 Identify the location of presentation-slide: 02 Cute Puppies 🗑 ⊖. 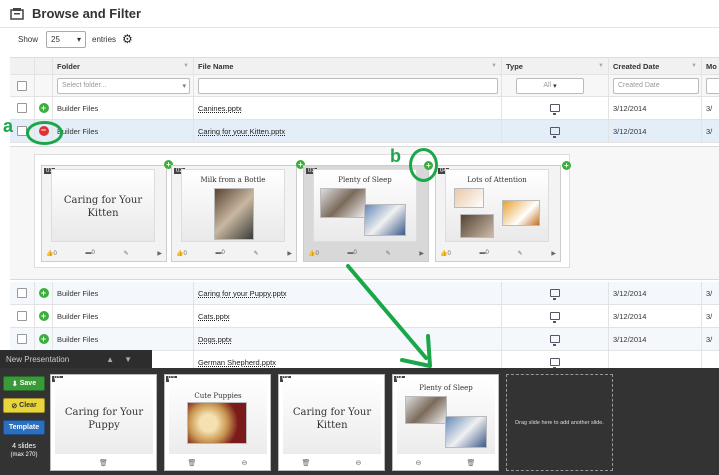
(217, 422).